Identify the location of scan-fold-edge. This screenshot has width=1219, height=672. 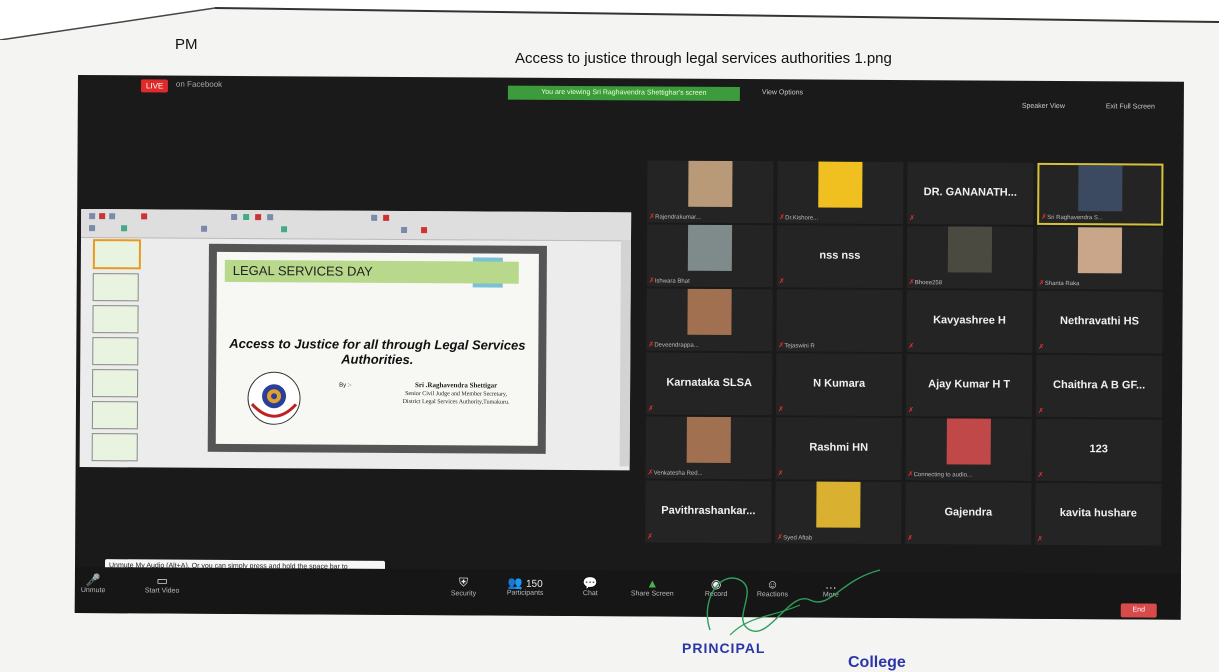
(609, 20).